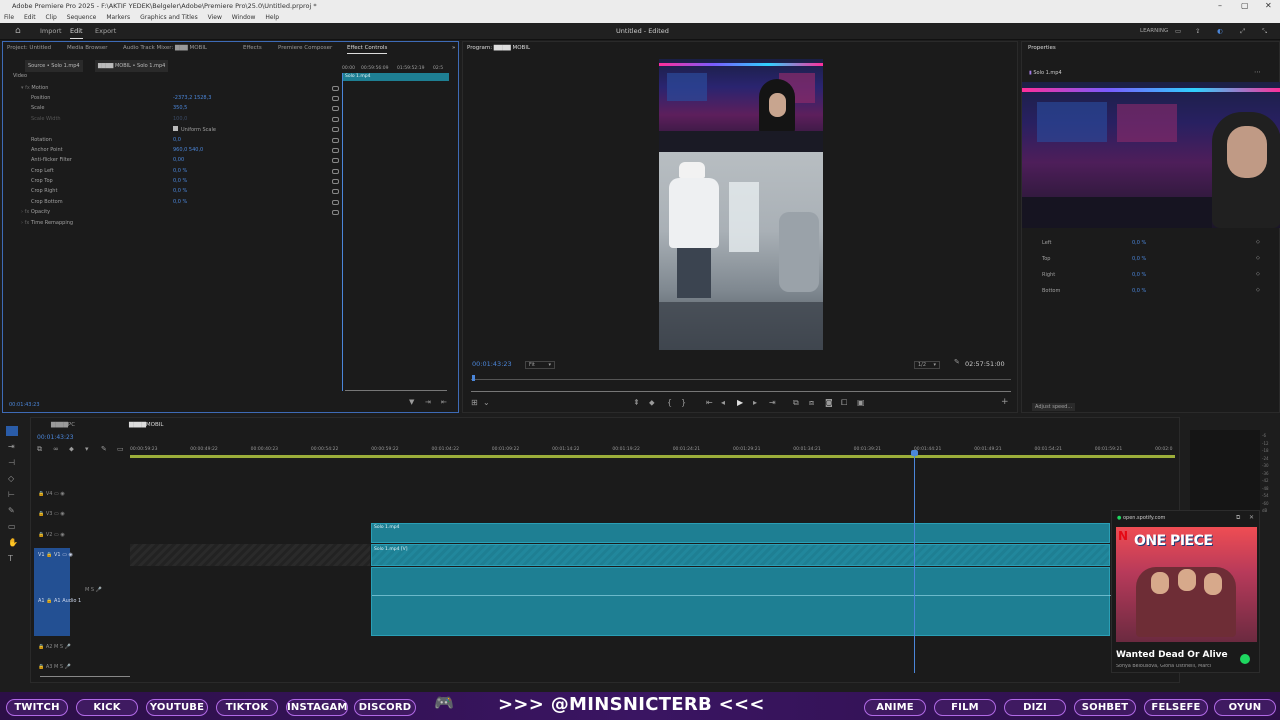 The image size is (1280, 720). Describe the element at coordinates (11, 462) in the screenshot. I see `ripple-edit-icon: ⊣` at that location.